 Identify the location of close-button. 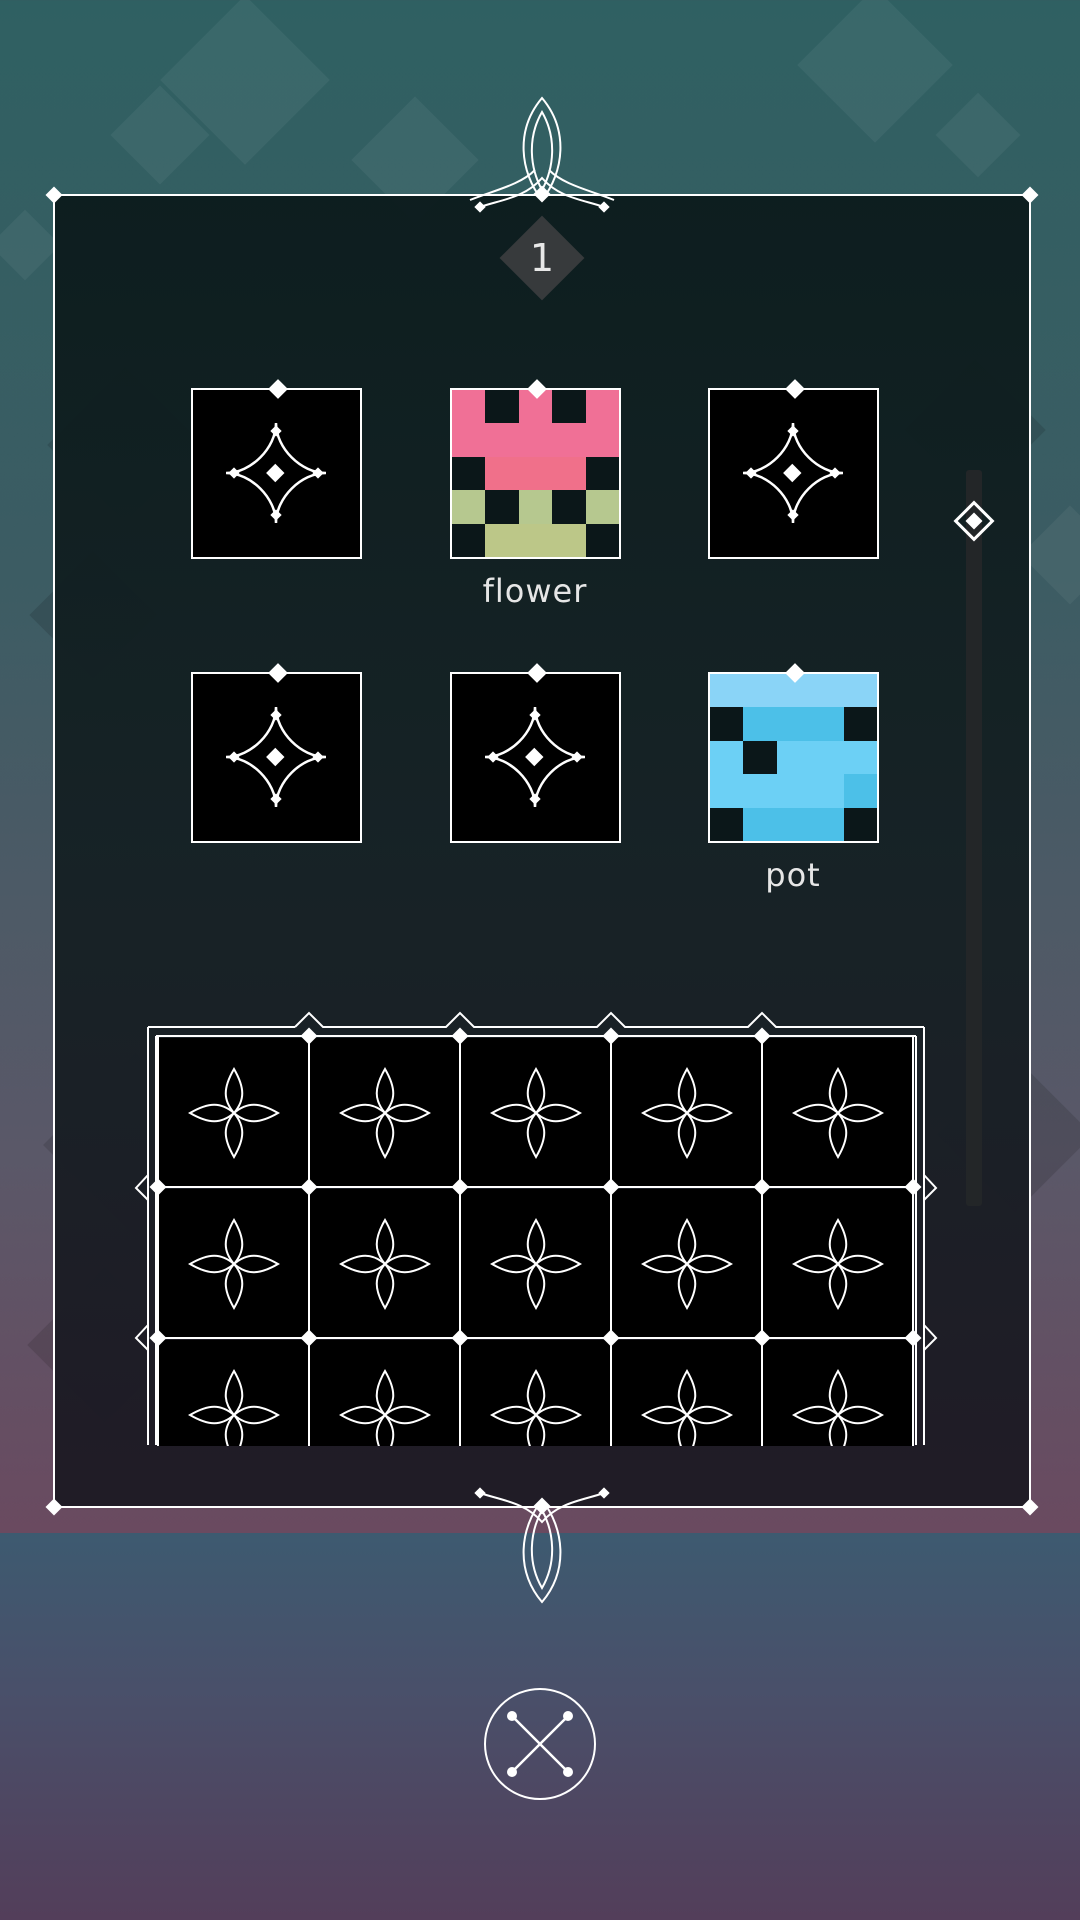
(540, 1744).